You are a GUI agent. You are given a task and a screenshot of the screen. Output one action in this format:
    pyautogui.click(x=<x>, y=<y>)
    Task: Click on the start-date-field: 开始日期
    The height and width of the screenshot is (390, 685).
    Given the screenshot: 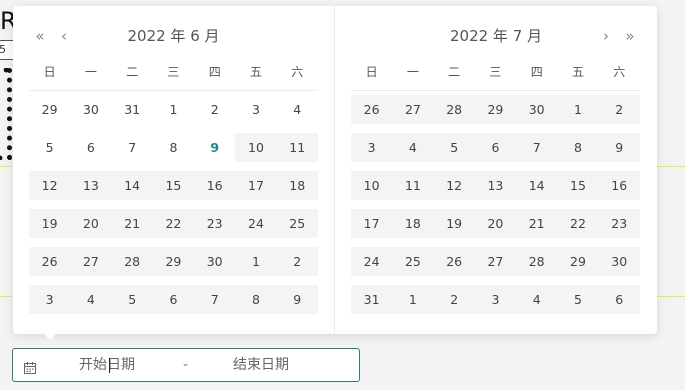 What is the action you would take?
    pyautogui.click(x=107, y=365)
    